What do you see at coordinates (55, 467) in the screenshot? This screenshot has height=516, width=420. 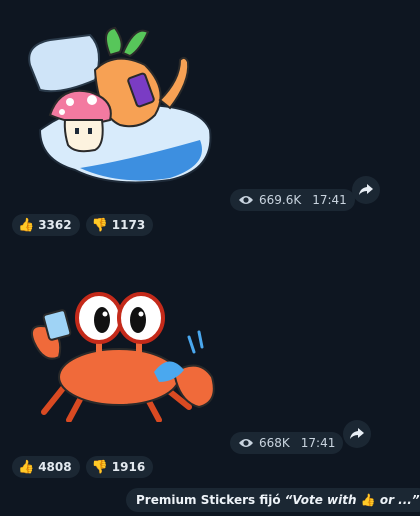 I see `reaction-count: 4808` at bounding box center [55, 467].